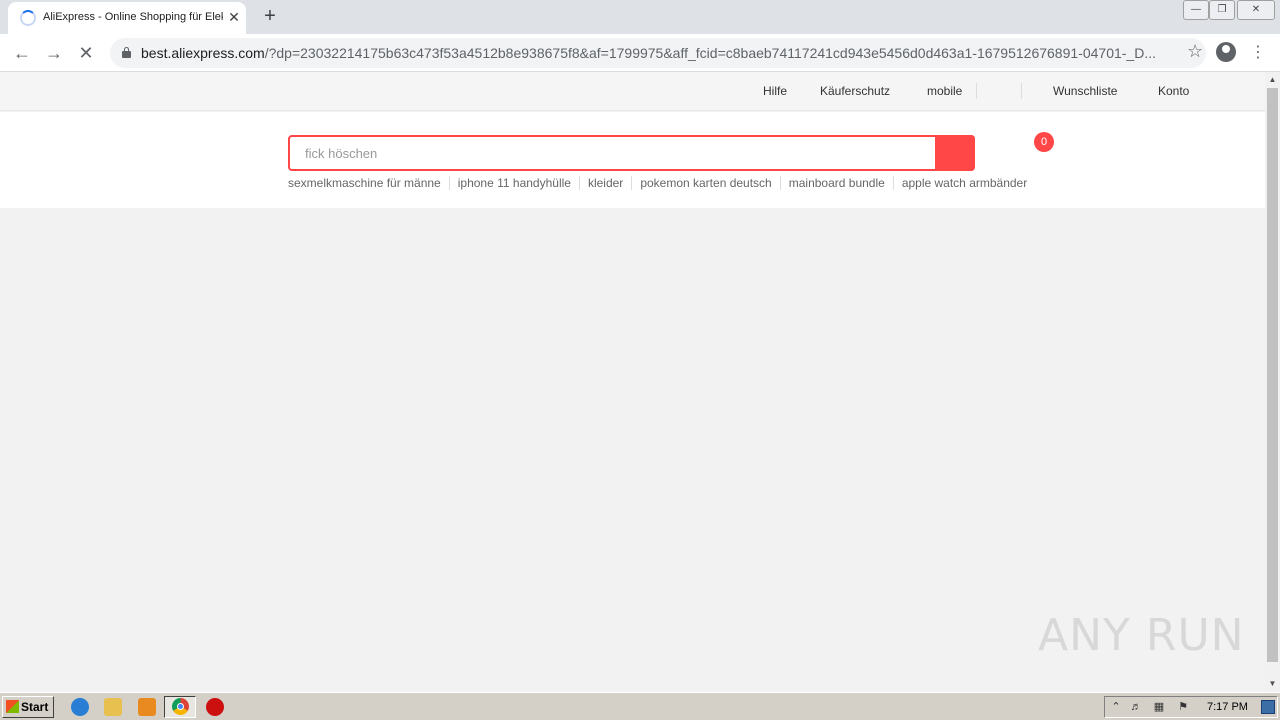  I want to click on opera-icon, so click(215, 707).